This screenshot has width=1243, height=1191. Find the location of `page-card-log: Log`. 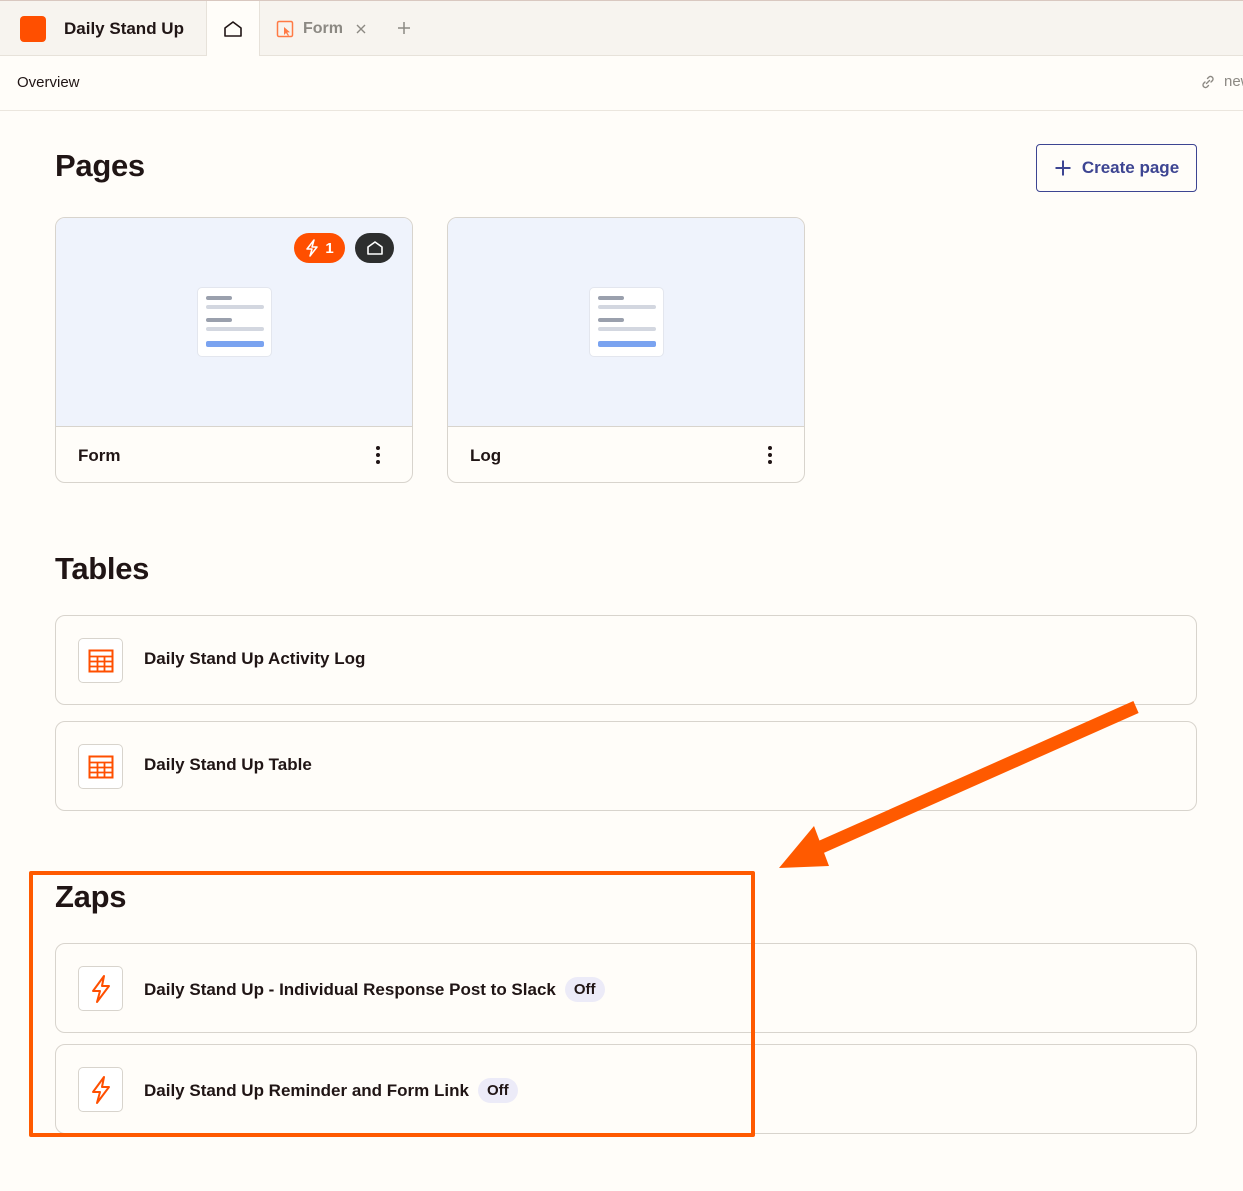

page-card-log: Log is located at coordinates (626, 350).